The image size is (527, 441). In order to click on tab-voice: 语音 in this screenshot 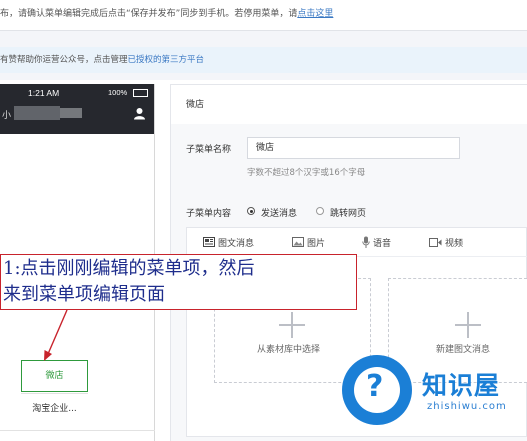, I will do `click(376, 243)`.